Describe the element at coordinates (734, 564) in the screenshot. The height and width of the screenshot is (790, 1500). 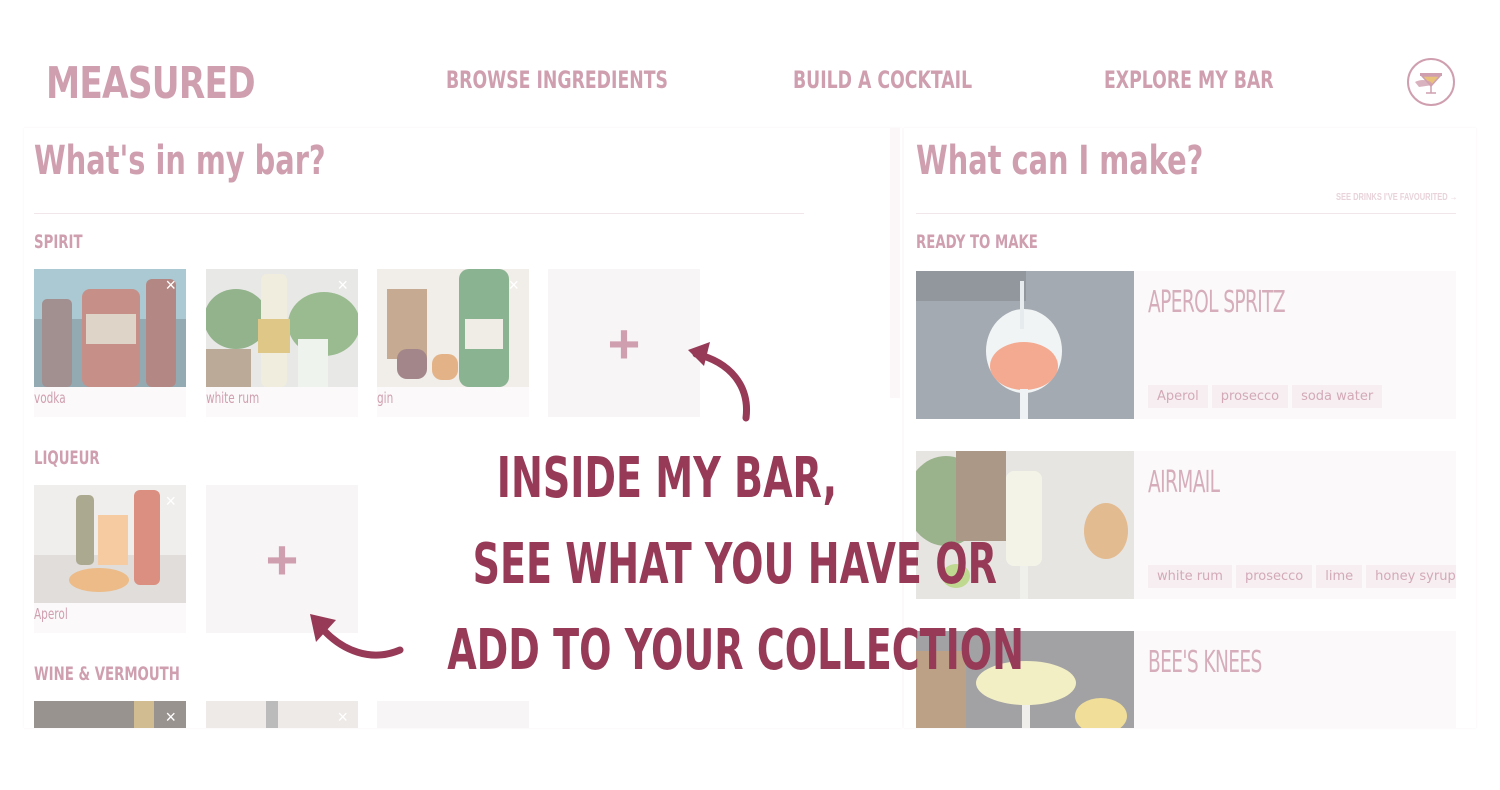
I see `overlay-line-2: SEE WHAT YOU HAVE OR` at that location.